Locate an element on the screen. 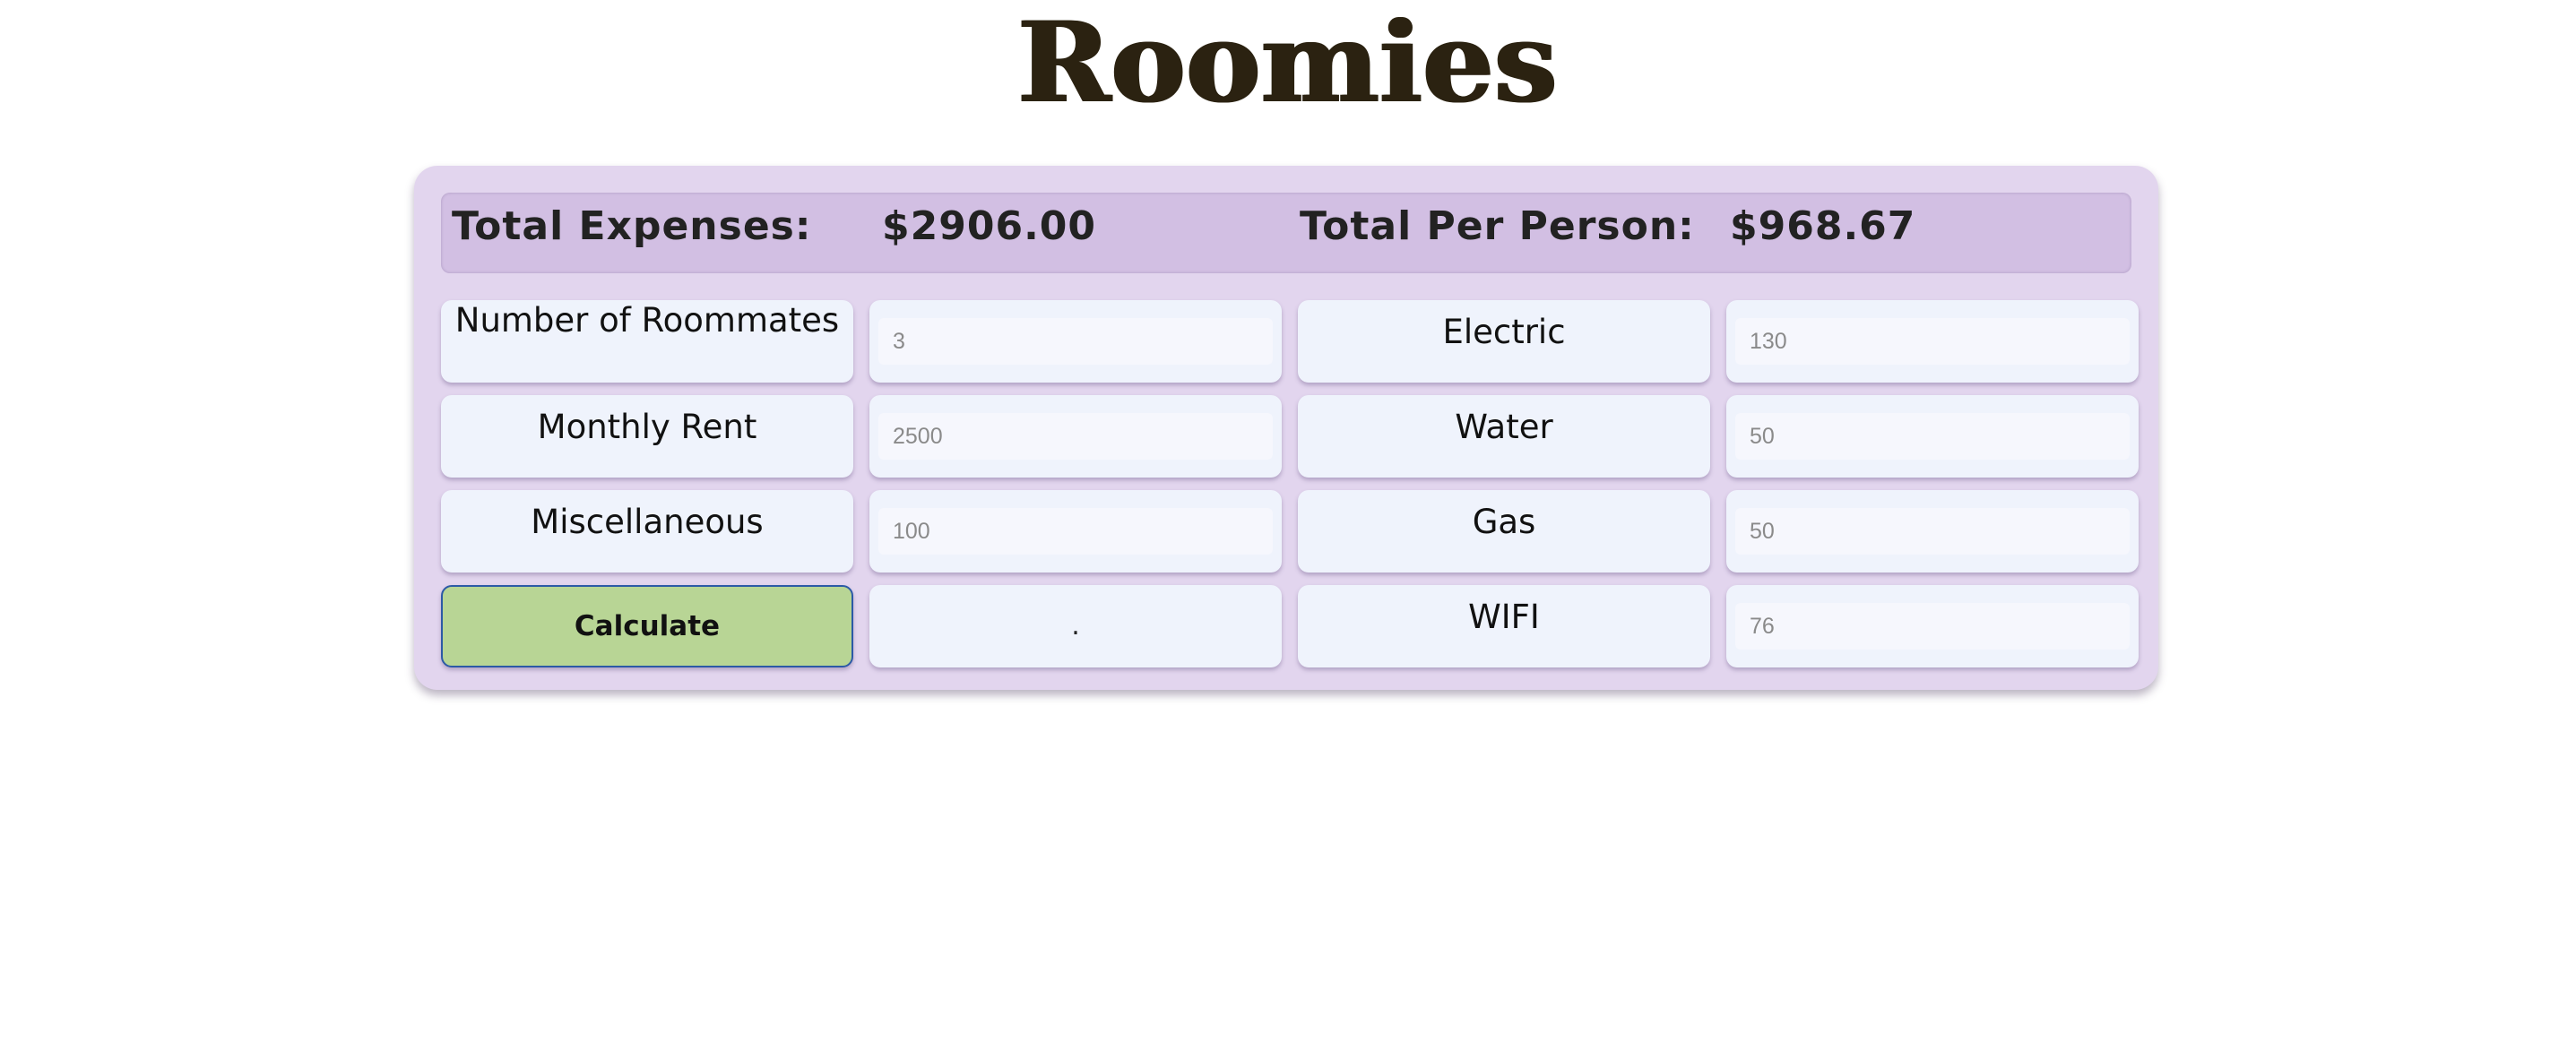 The width and height of the screenshot is (2576, 1059). total-expenses-label: Total Expenses: is located at coordinates (632, 226).